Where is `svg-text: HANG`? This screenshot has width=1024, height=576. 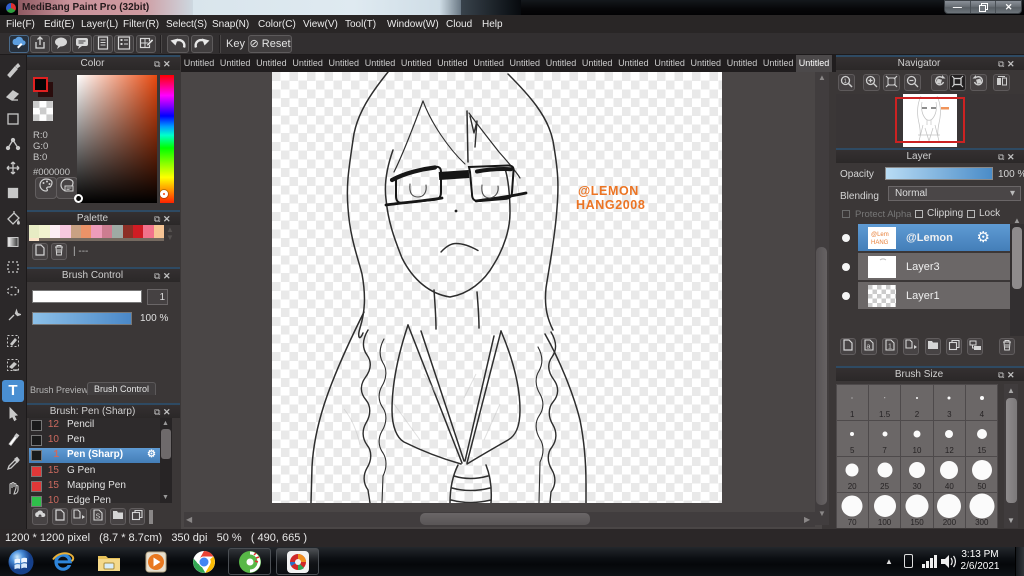 svg-text: HANG is located at coordinates (880, 243).